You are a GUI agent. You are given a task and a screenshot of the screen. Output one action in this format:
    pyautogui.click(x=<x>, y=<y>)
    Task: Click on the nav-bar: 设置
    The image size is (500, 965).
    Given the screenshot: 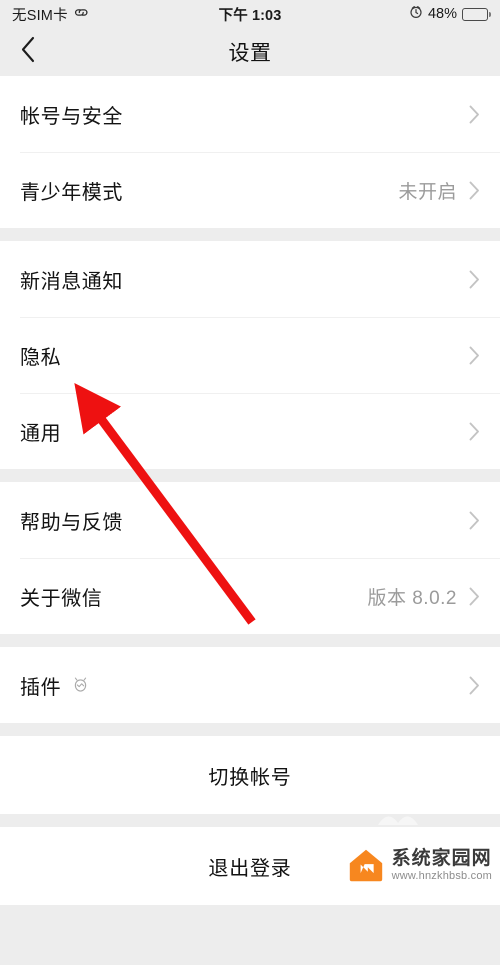 What is the action you would take?
    pyautogui.click(x=250, y=52)
    